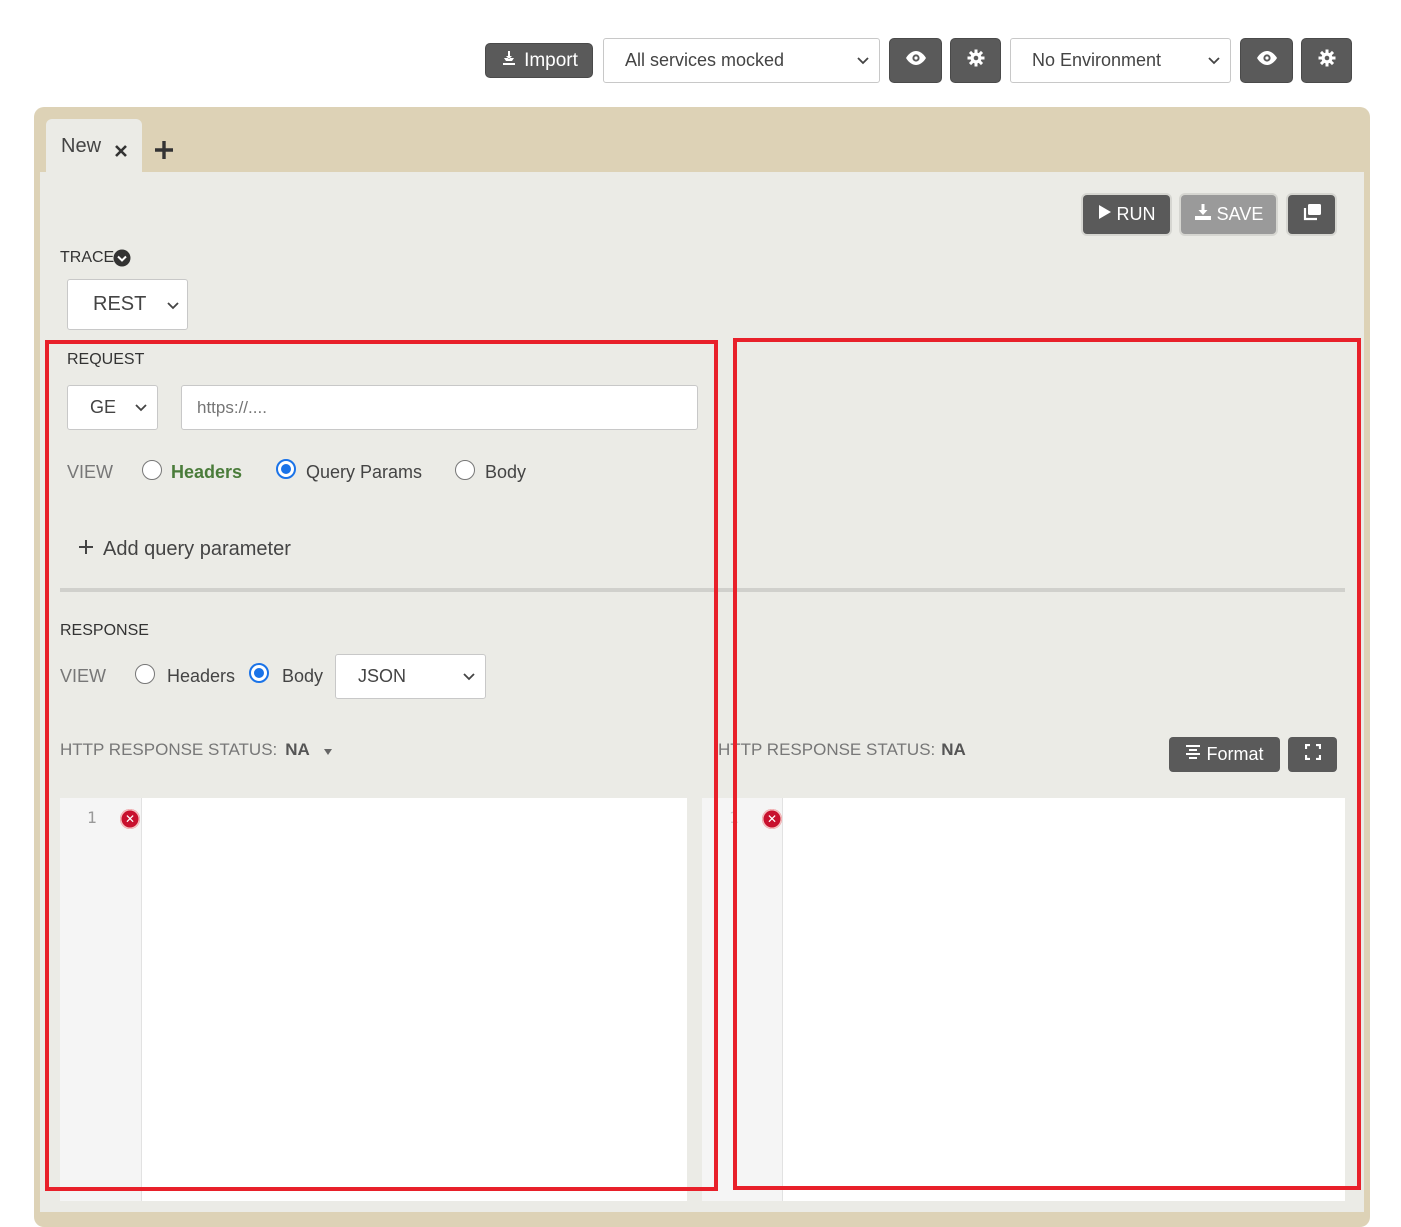  I want to click on services-settings-button, so click(975, 60).